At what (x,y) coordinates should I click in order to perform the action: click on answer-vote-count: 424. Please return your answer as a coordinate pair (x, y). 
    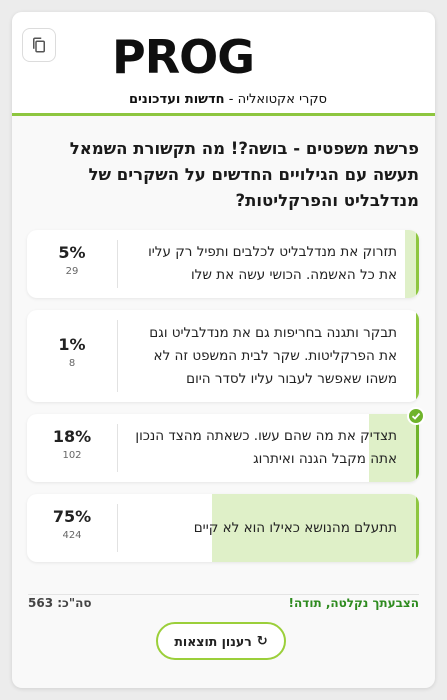
    Looking at the image, I should click on (72, 535).